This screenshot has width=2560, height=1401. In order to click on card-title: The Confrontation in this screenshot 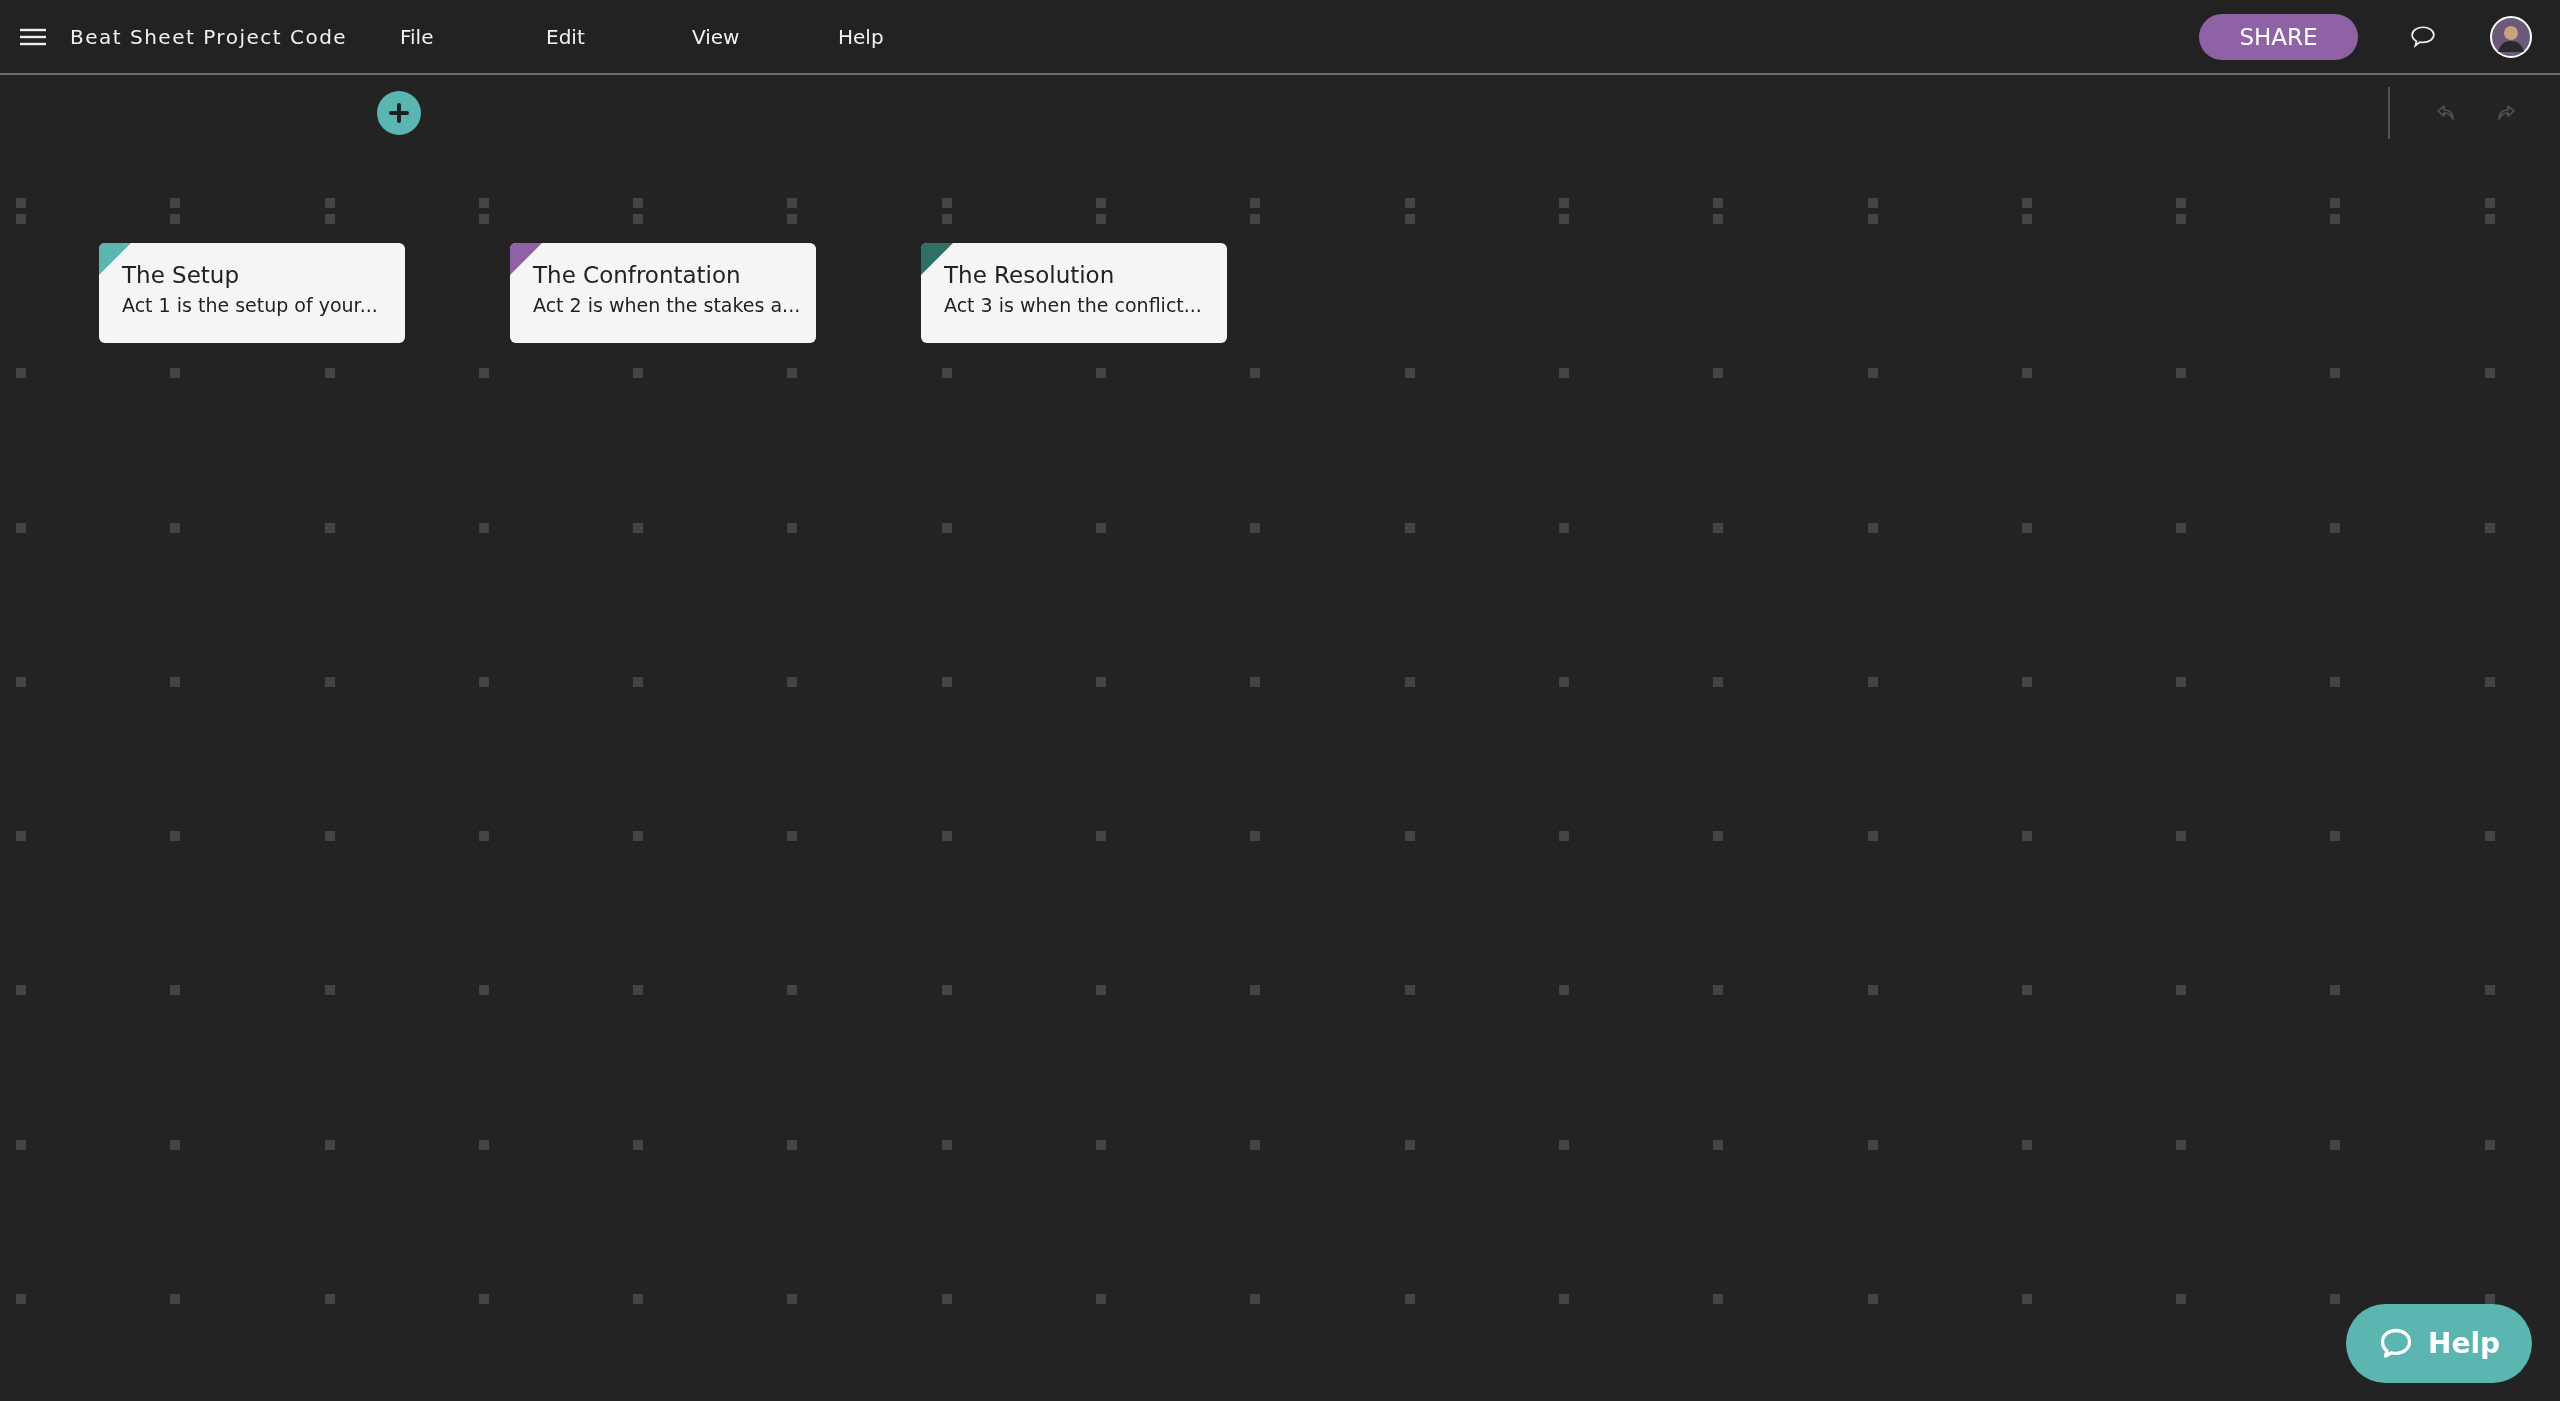, I will do `click(637, 275)`.